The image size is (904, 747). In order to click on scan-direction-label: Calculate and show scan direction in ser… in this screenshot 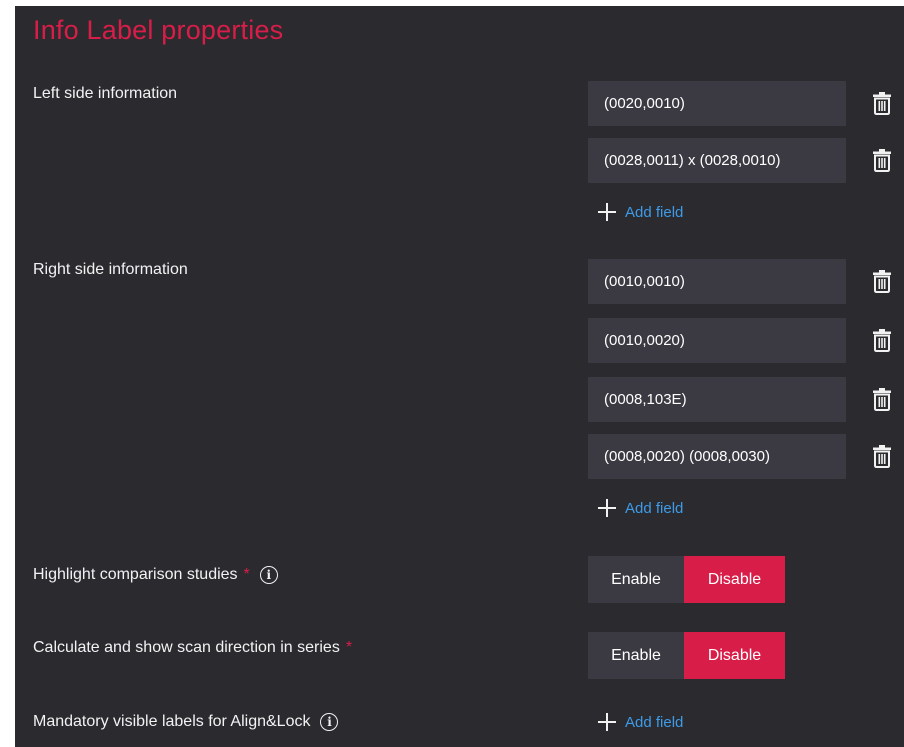, I will do `click(192, 648)`.